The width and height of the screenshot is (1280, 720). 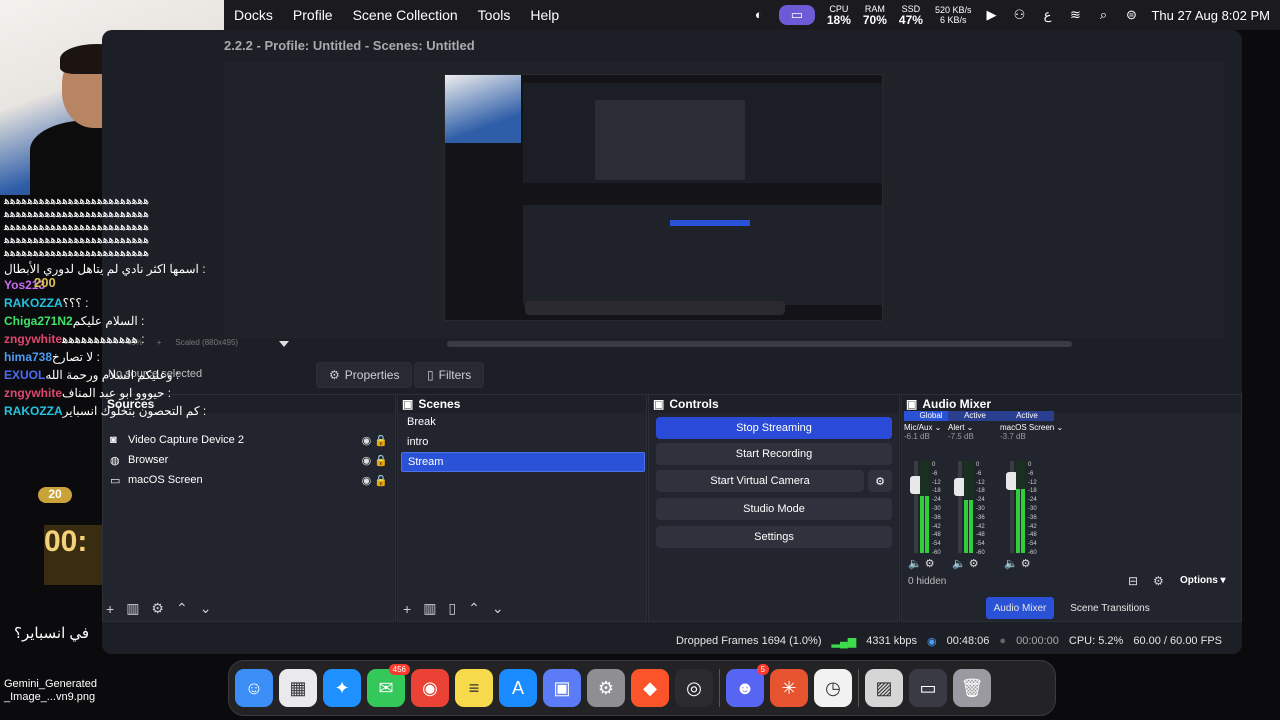 I want to click on stage-manager-icon: ▭, so click(x=796, y=15).